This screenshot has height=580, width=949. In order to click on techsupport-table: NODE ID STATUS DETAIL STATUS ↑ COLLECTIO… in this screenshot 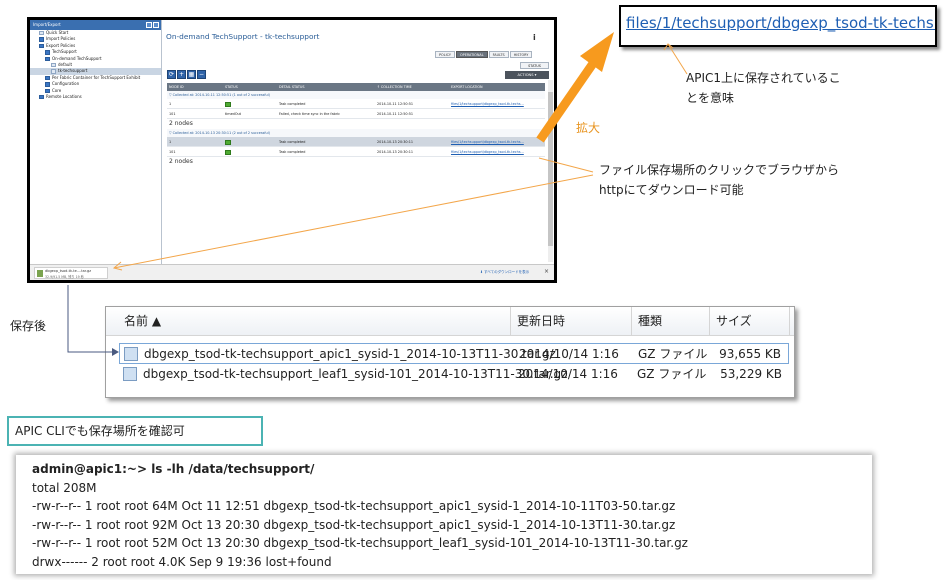, I will do `click(356, 125)`.